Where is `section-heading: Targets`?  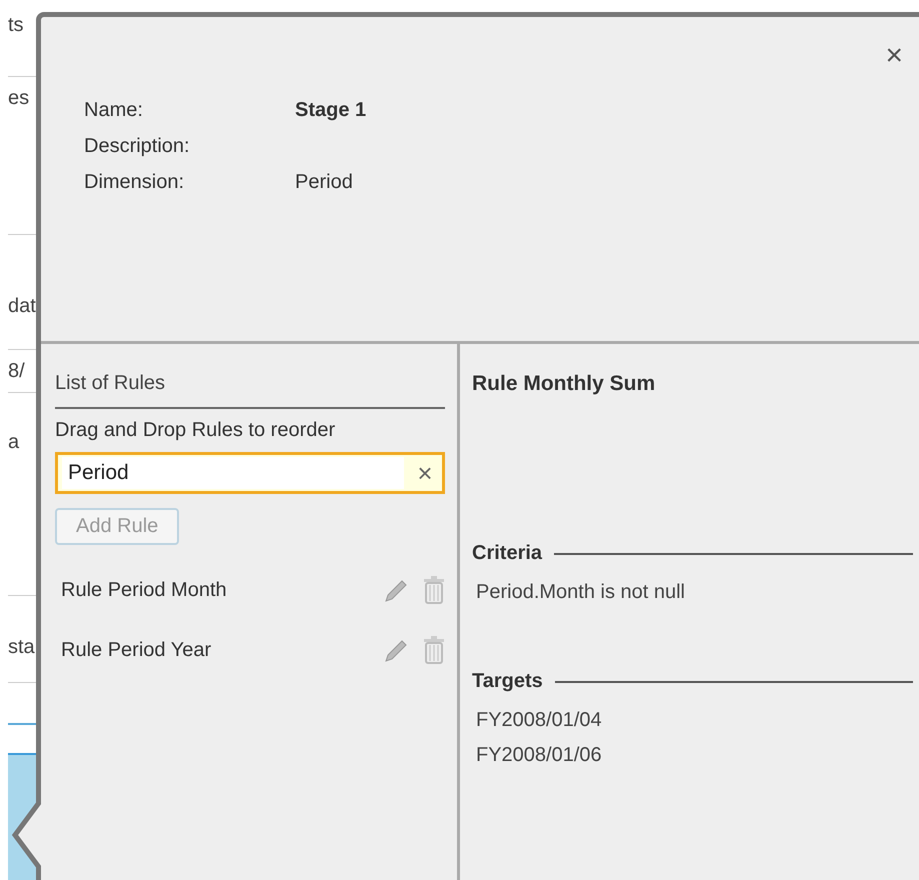
section-heading: Targets is located at coordinates (507, 681).